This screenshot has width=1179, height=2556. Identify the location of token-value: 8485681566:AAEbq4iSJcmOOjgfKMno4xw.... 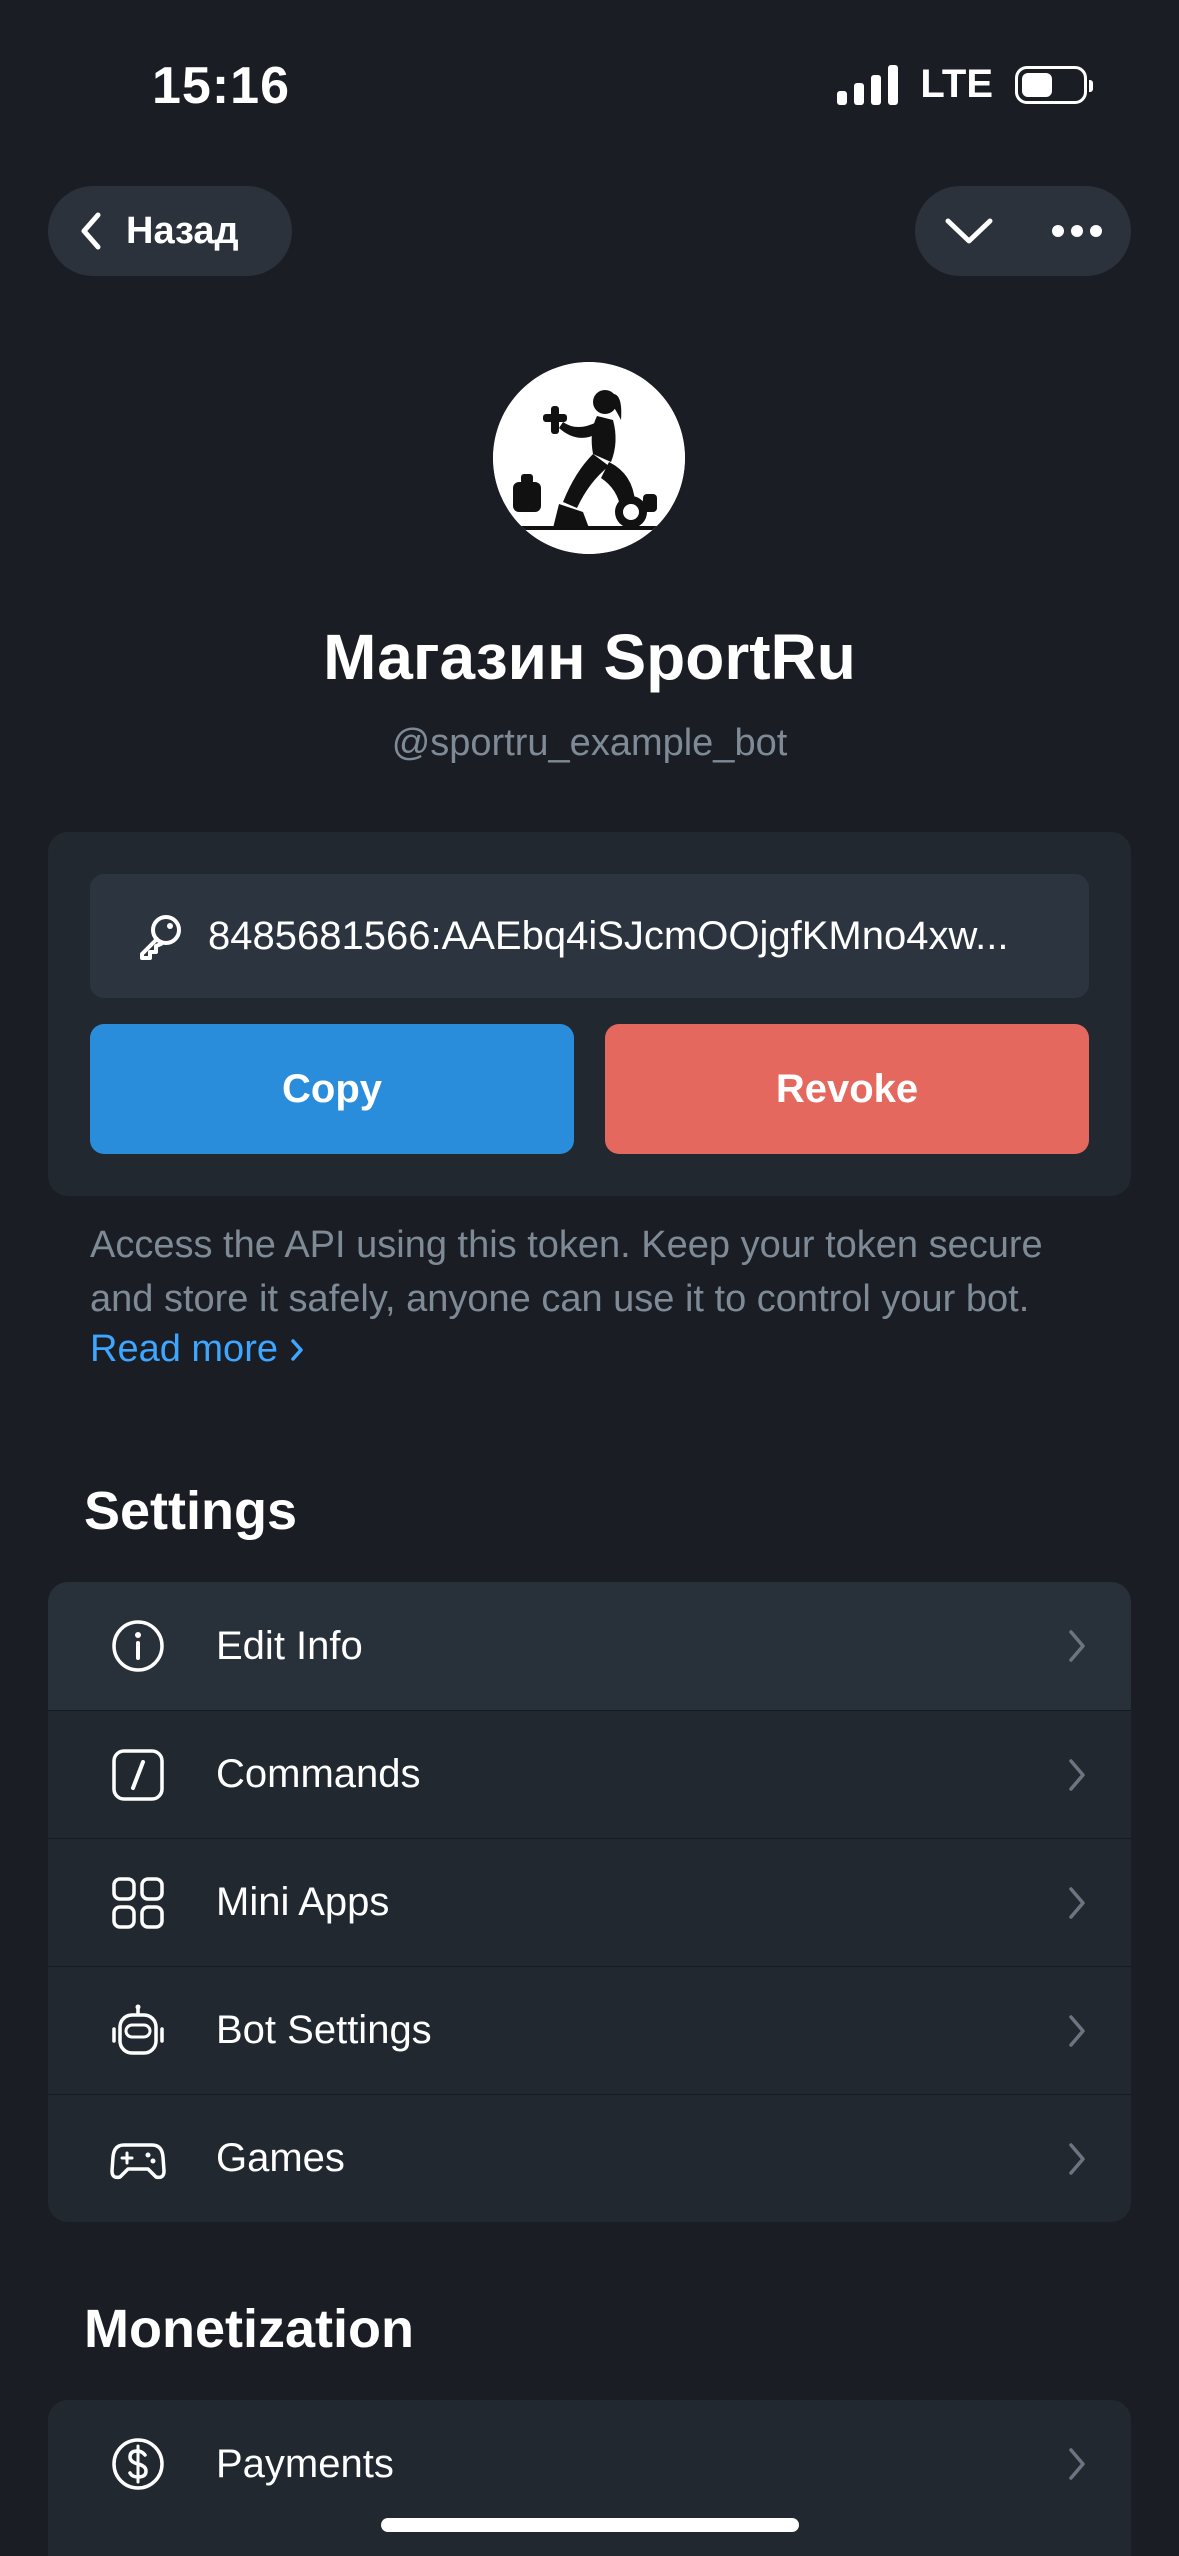
(608, 935).